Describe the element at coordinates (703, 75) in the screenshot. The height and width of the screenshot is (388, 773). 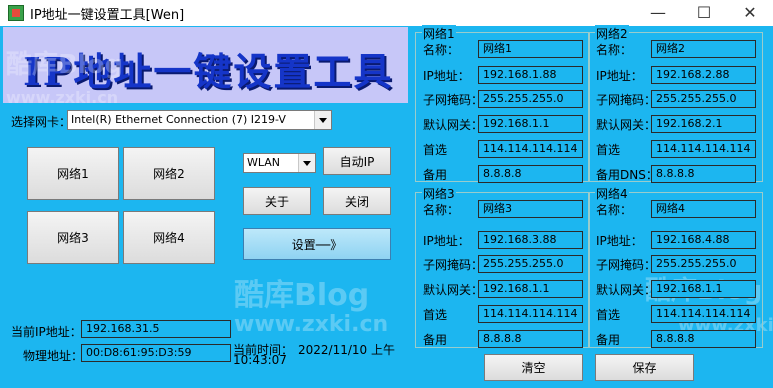
I see `ip-field: 192.168.2.88` at that location.